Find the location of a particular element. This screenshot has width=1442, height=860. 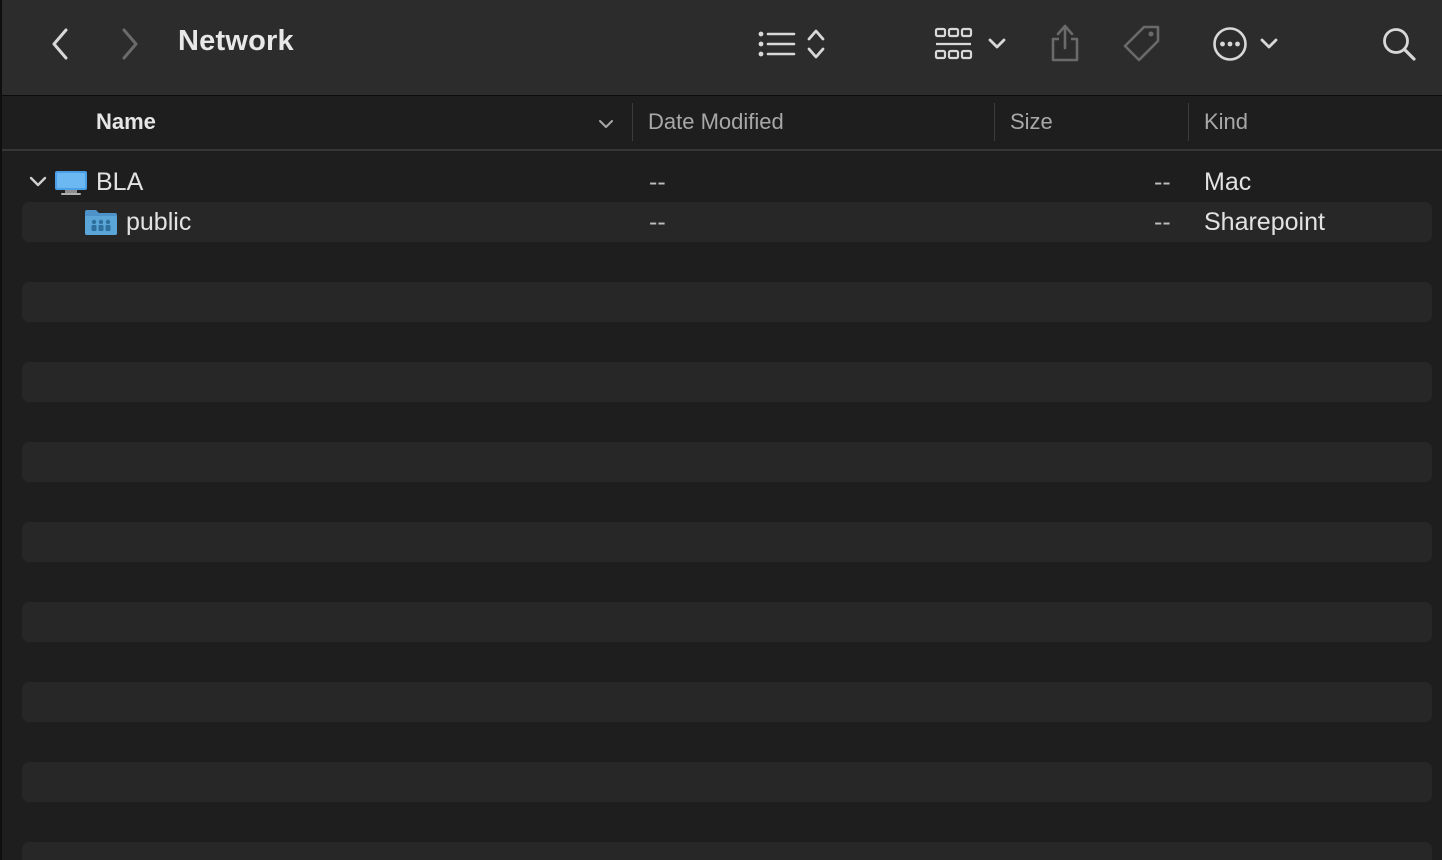

column-header-date-modified: Date Modified is located at coordinates (716, 122).